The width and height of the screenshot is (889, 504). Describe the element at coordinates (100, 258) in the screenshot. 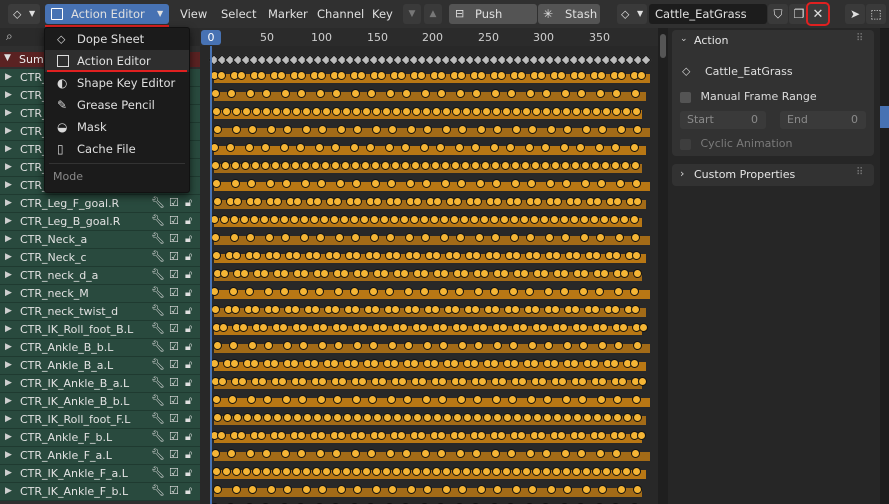

I see `channel-row: ▶ CTR_Neck_c 🔧︎ ☑ 🔓︎` at that location.